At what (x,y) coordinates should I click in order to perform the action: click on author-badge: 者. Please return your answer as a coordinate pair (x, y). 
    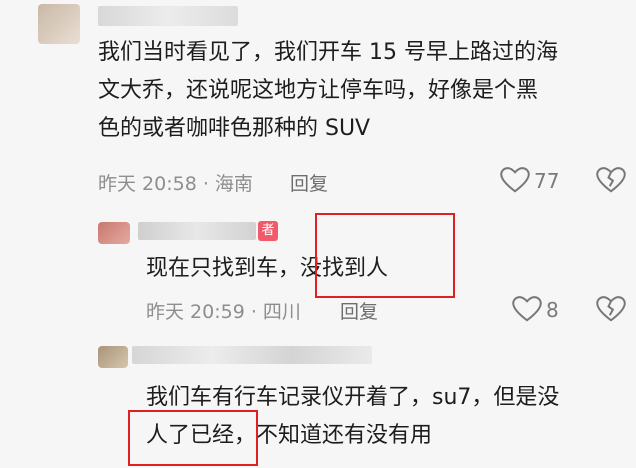
    Looking at the image, I should click on (268, 231).